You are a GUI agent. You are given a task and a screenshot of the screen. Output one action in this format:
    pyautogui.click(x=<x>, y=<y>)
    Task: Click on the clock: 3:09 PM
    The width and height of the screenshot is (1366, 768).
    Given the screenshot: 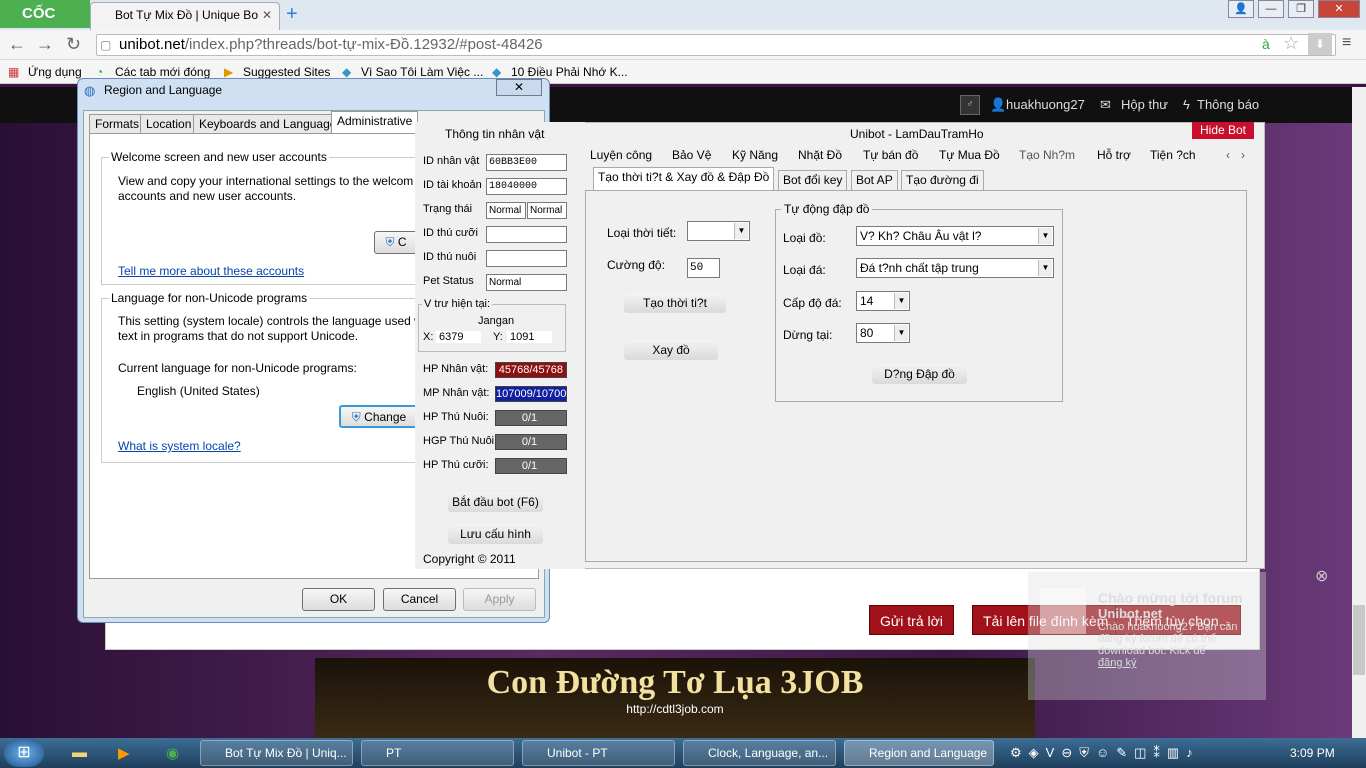 What is the action you would take?
    pyautogui.click(x=1312, y=753)
    